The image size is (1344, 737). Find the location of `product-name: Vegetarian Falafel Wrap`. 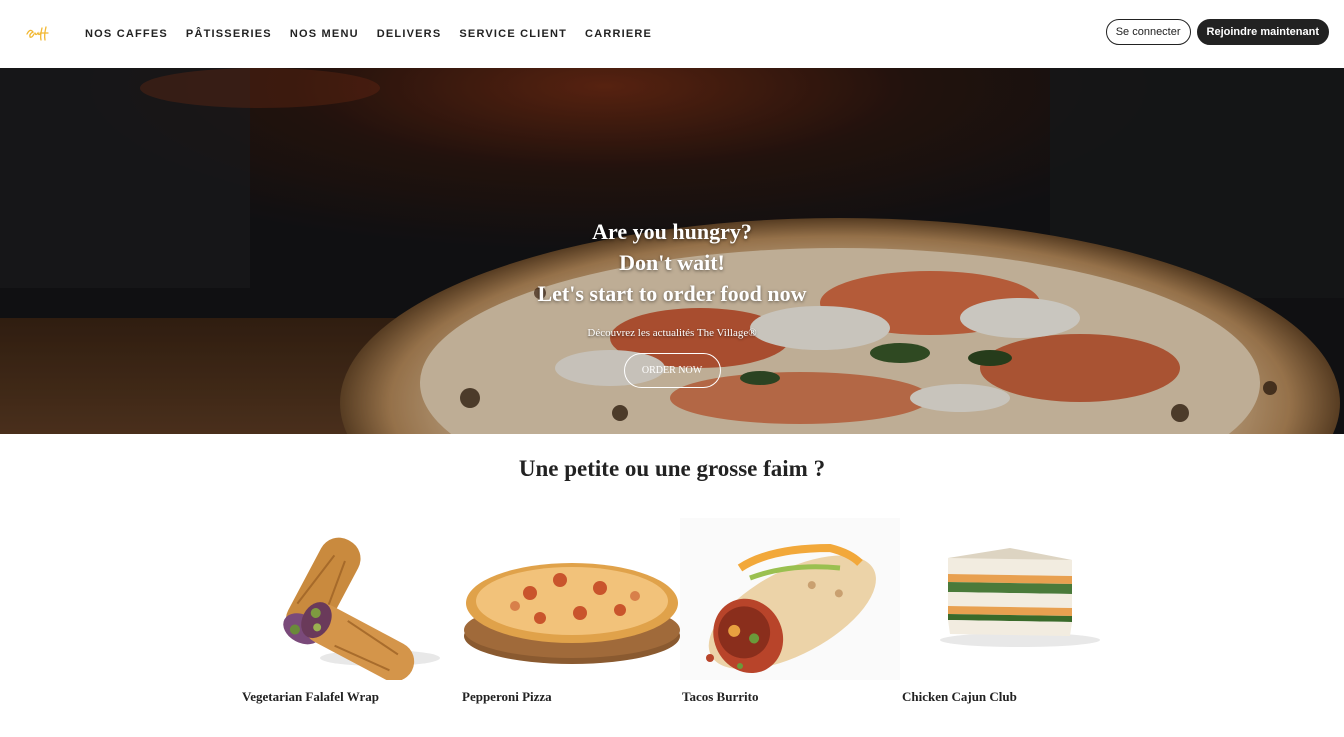

product-name: Vegetarian Falafel Wrap is located at coordinates (310, 696).